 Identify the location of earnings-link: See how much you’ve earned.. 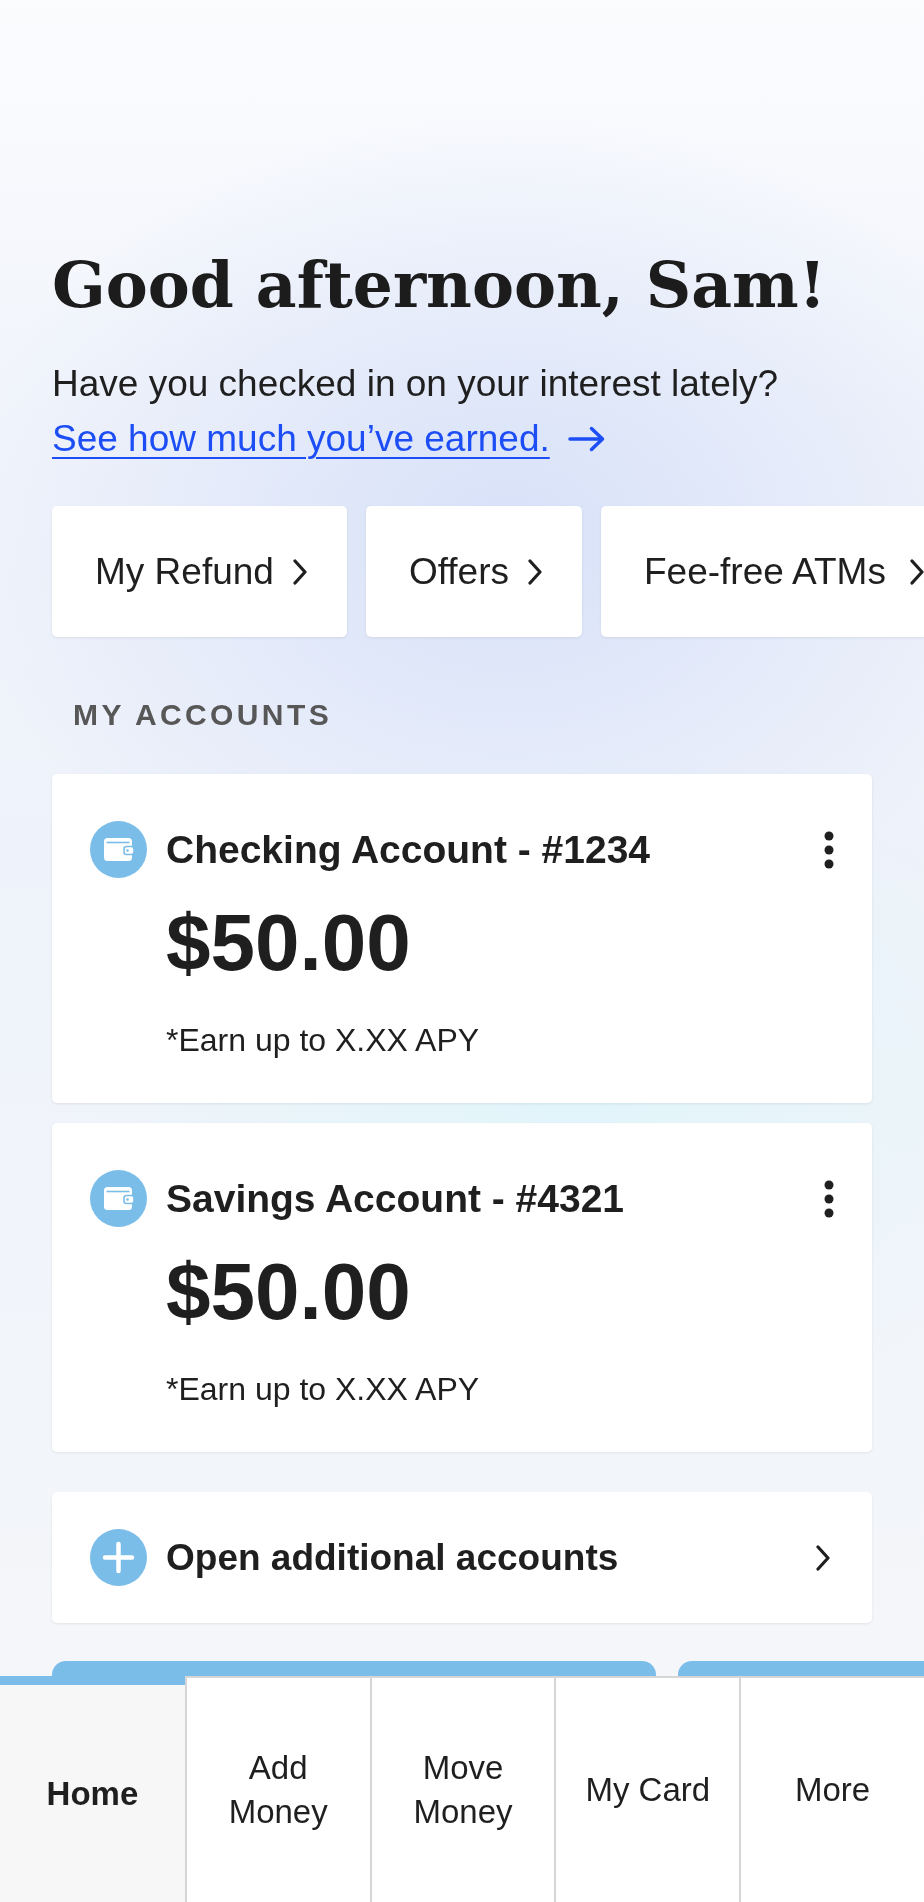
(301, 439).